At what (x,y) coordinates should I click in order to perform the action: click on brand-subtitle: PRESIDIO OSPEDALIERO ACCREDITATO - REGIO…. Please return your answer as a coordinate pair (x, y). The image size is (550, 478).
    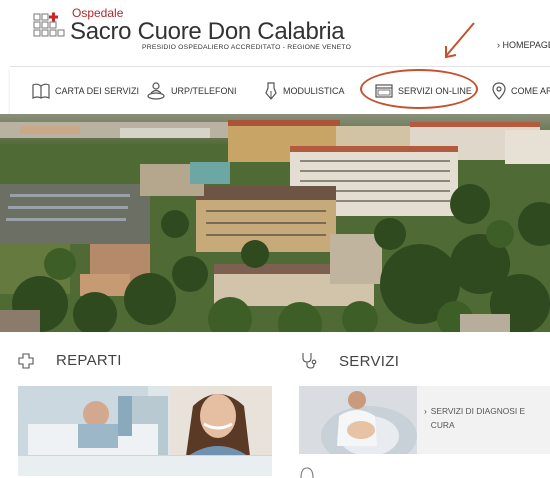
    Looking at the image, I should click on (247, 47).